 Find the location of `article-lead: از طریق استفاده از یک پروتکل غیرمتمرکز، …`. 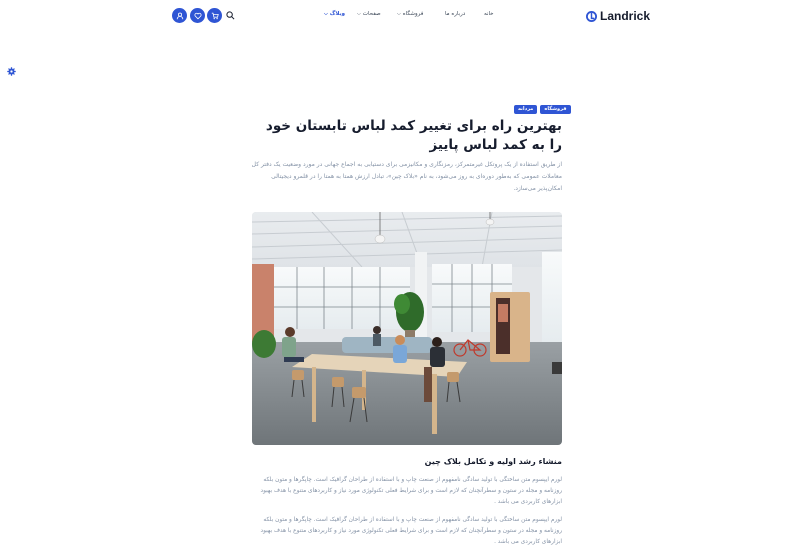

article-lead: از طریق استفاده از یک پروتکل غیرمتمرکز، … is located at coordinates (406, 176).